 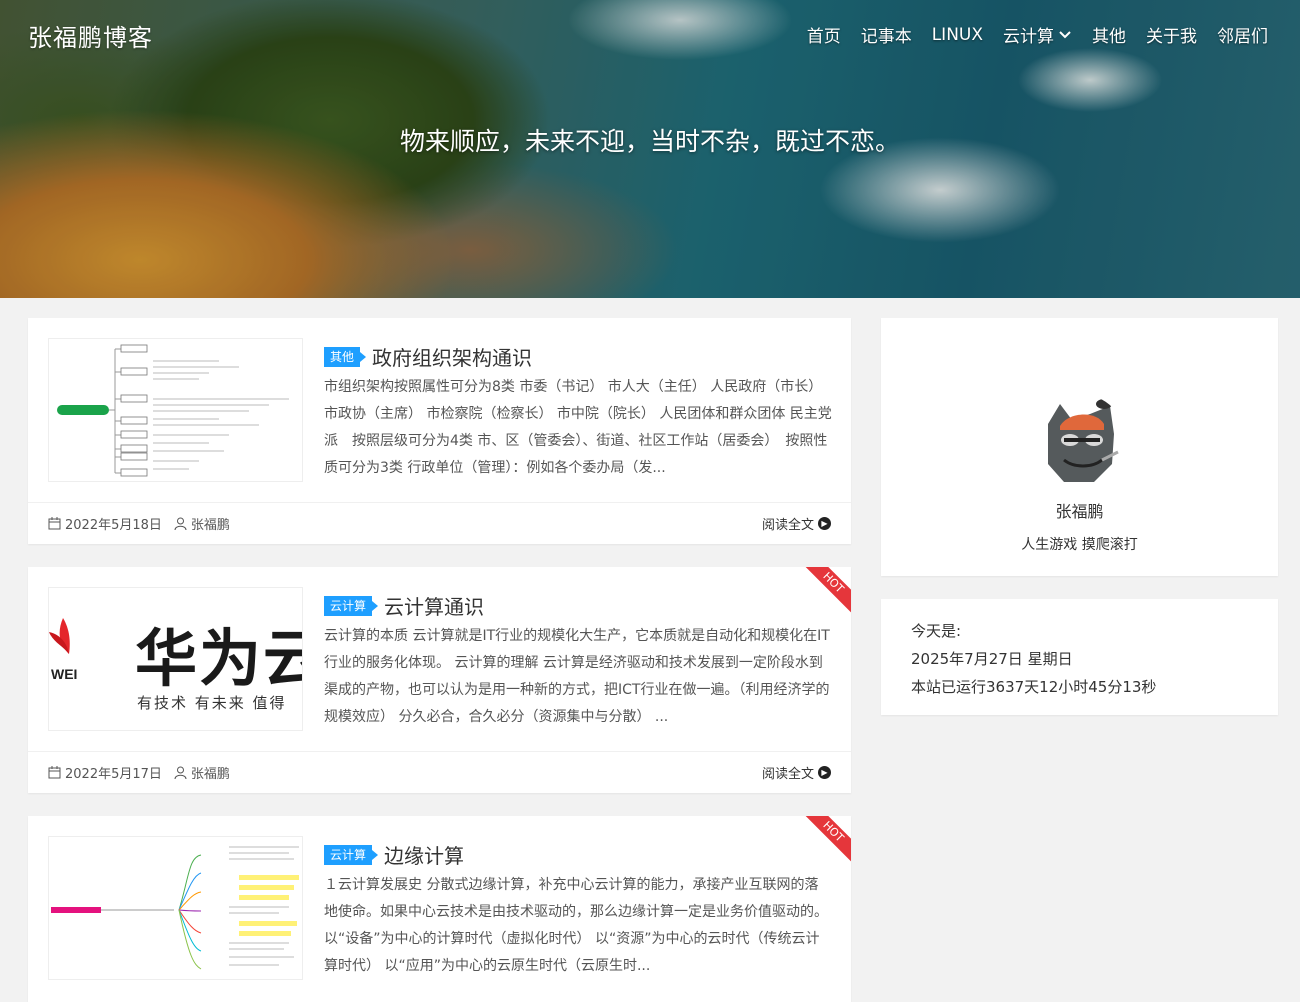 What do you see at coordinates (424, 854) in the screenshot?
I see `post-title: 边缘计算` at bounding box center [424, 854].